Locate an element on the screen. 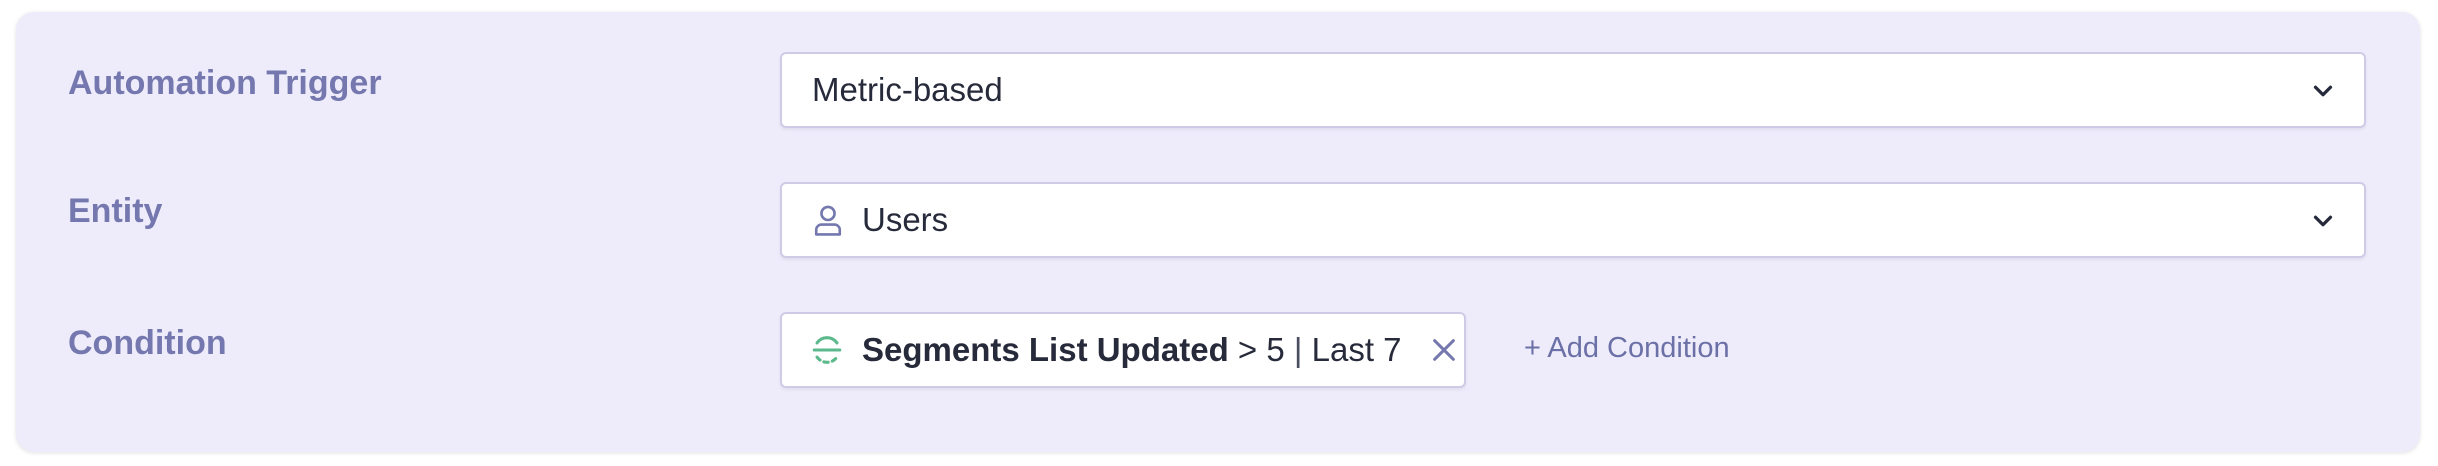 Image resolution: width=2438 pixels, height=466 pixels. condition-label: Condition is located at coordinates (147, 343).